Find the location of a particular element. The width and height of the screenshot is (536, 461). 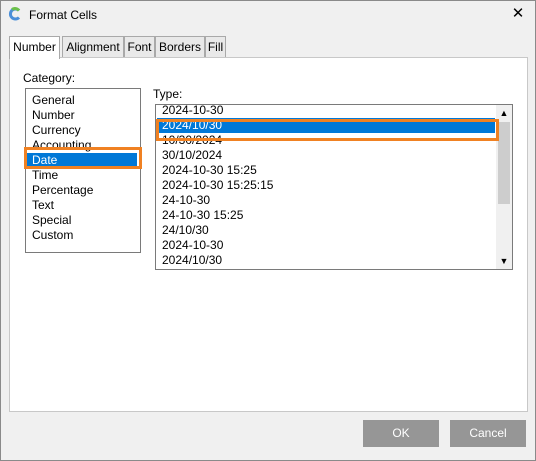

scroll-up-arrow-icon: ▲ is located at coordinates (504, 113).